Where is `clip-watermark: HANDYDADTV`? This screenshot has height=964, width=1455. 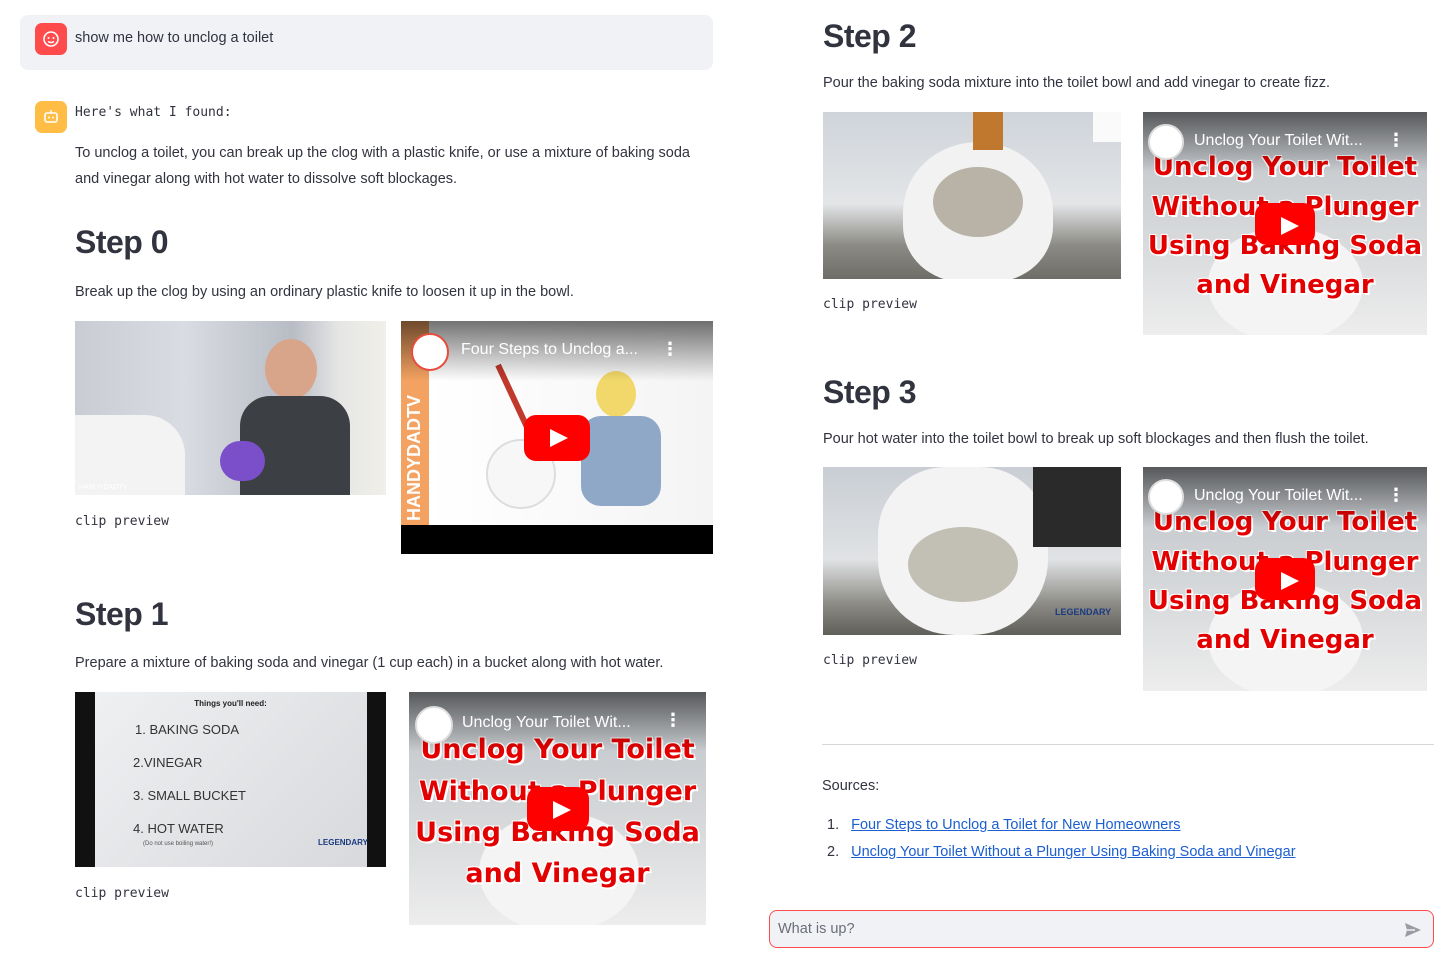
clip-watermark: HANDYDADTV is located at coordinates (103, 487).